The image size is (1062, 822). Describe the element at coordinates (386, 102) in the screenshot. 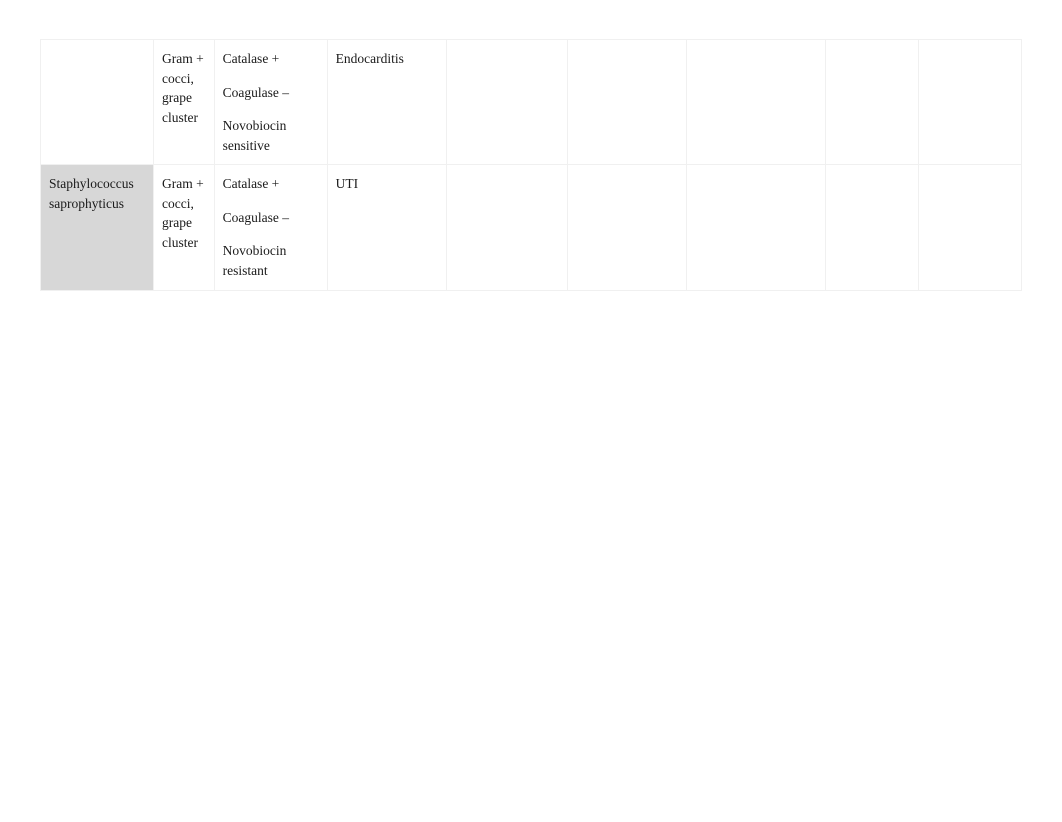

I see `cell-disease: Endocarditis` at that location.